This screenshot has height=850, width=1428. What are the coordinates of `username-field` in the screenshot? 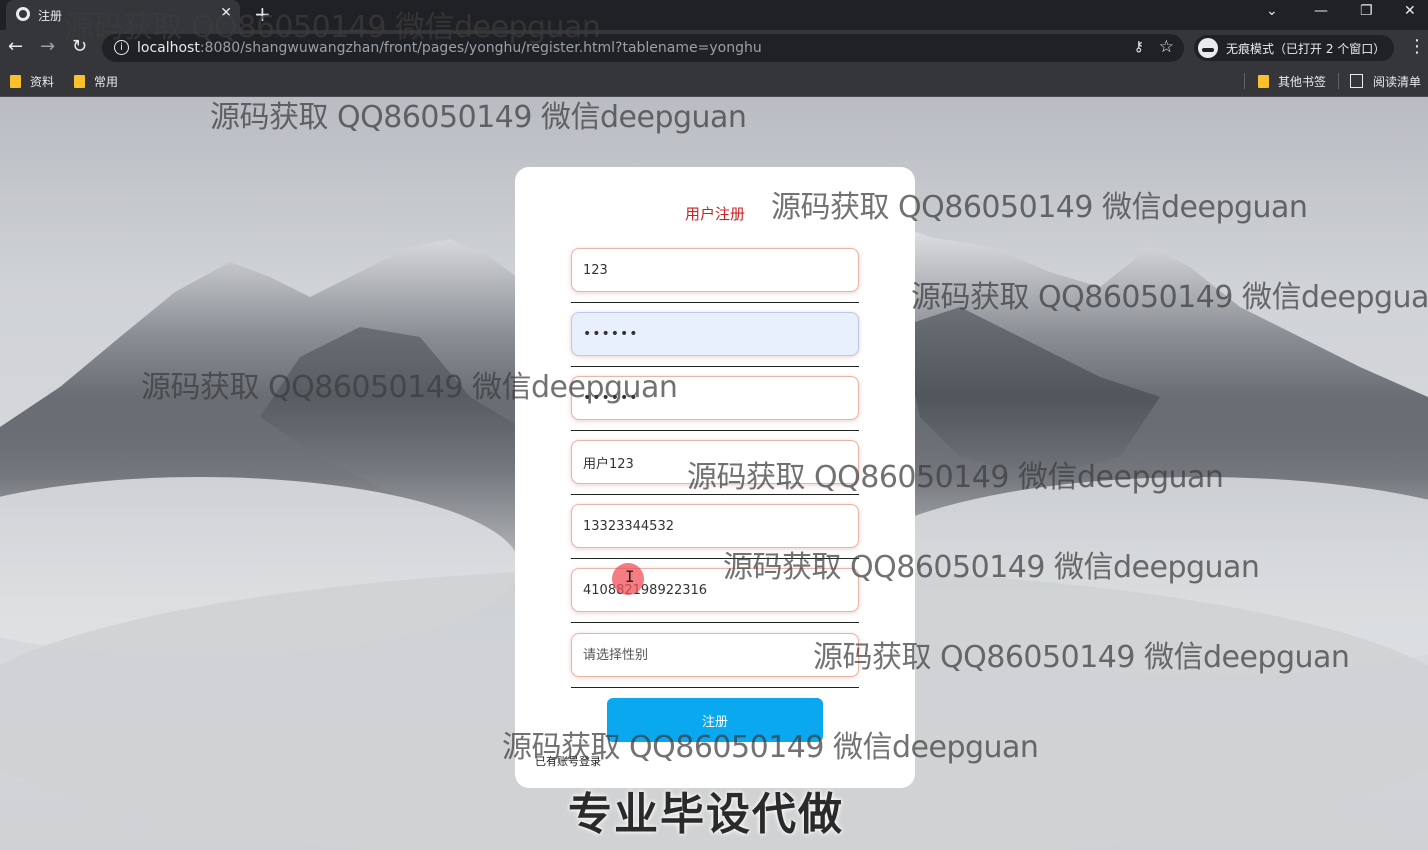 It's located at (715, 270).